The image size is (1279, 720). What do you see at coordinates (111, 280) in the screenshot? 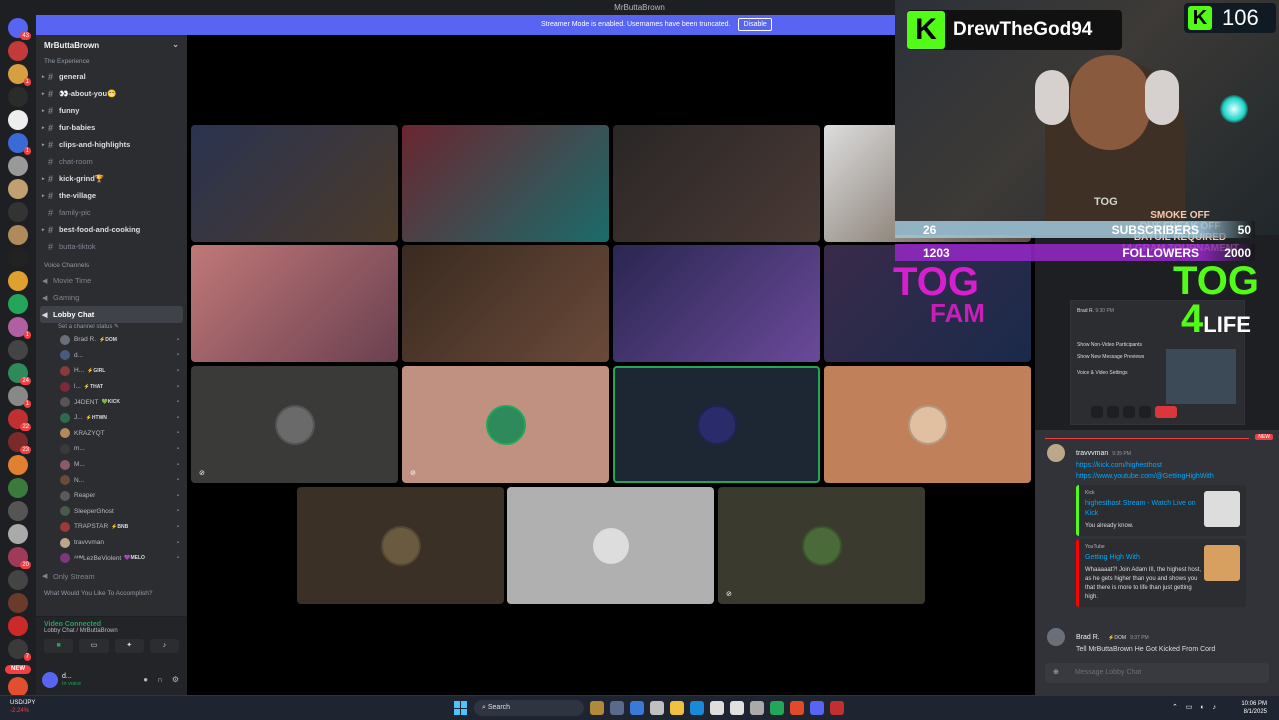
I see `voice-channel-item: ◀ Movie Time` at bounding box center [111, 280].